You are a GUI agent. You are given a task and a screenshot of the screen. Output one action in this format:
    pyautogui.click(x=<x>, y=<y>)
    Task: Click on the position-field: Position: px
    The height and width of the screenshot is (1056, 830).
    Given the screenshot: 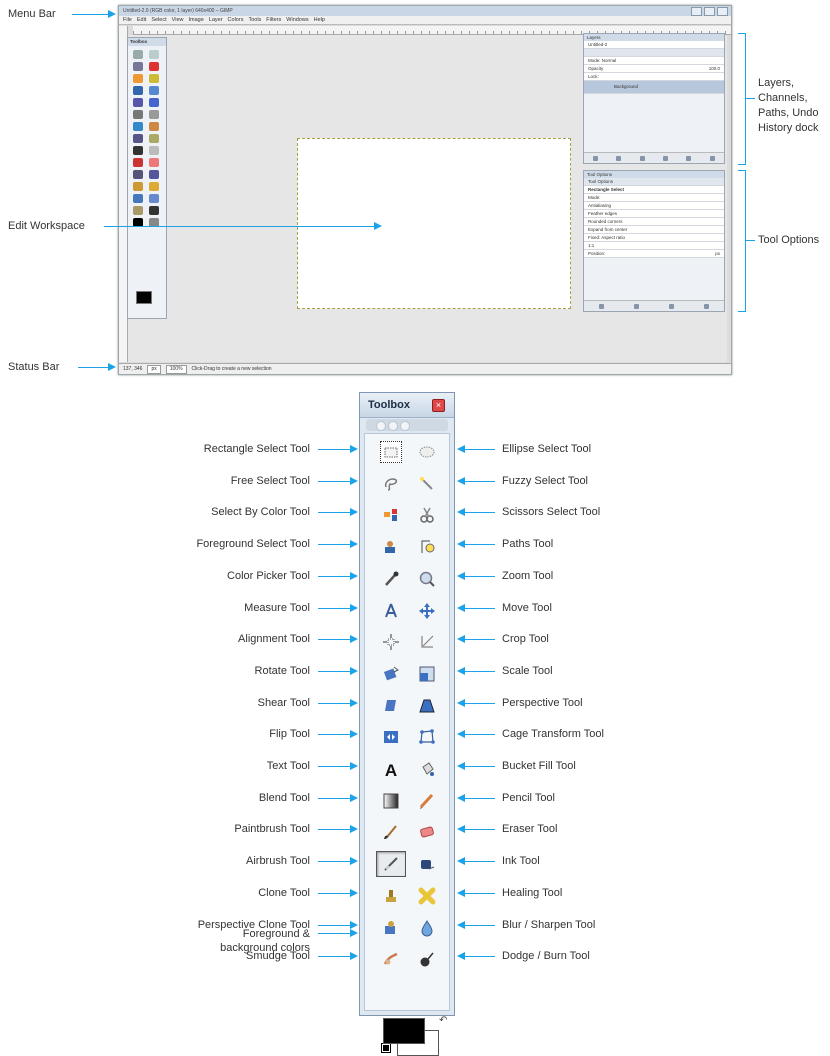 What is the action you would take?
    pyautogui.click(x=654, y=254)
    